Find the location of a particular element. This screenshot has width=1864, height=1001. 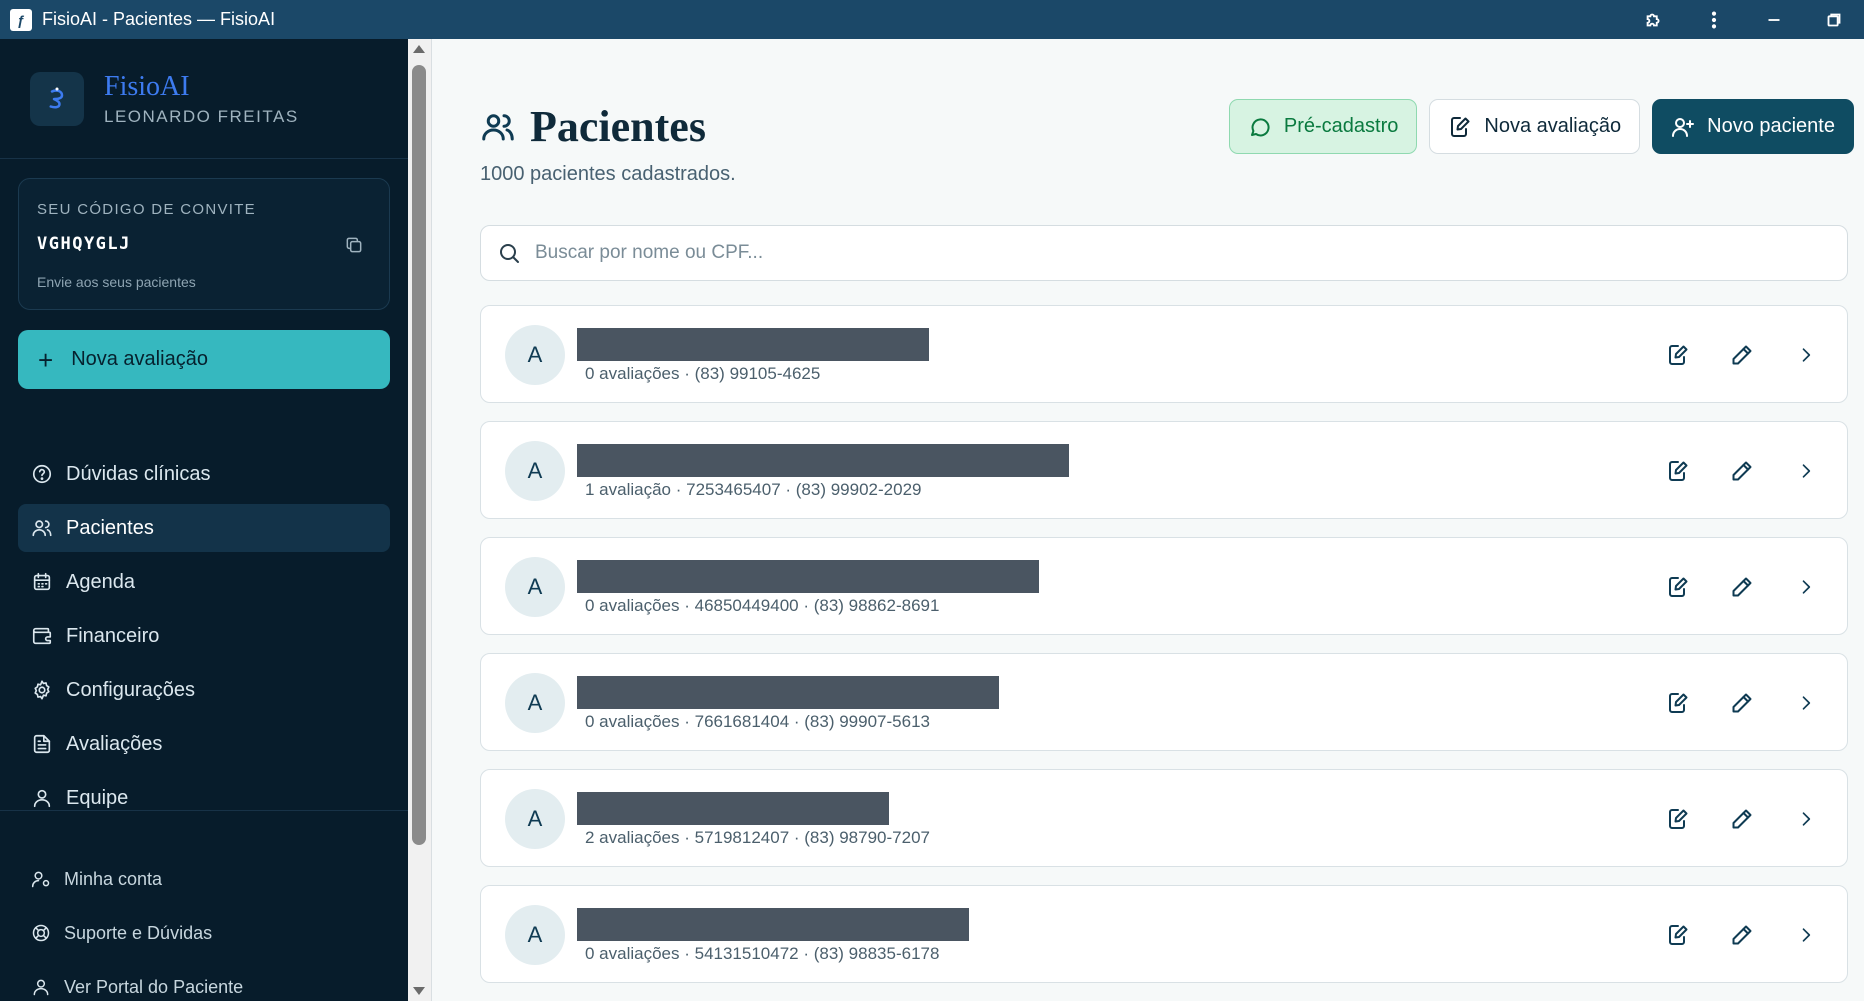

copy-icon is located at coordinates (354, 245).